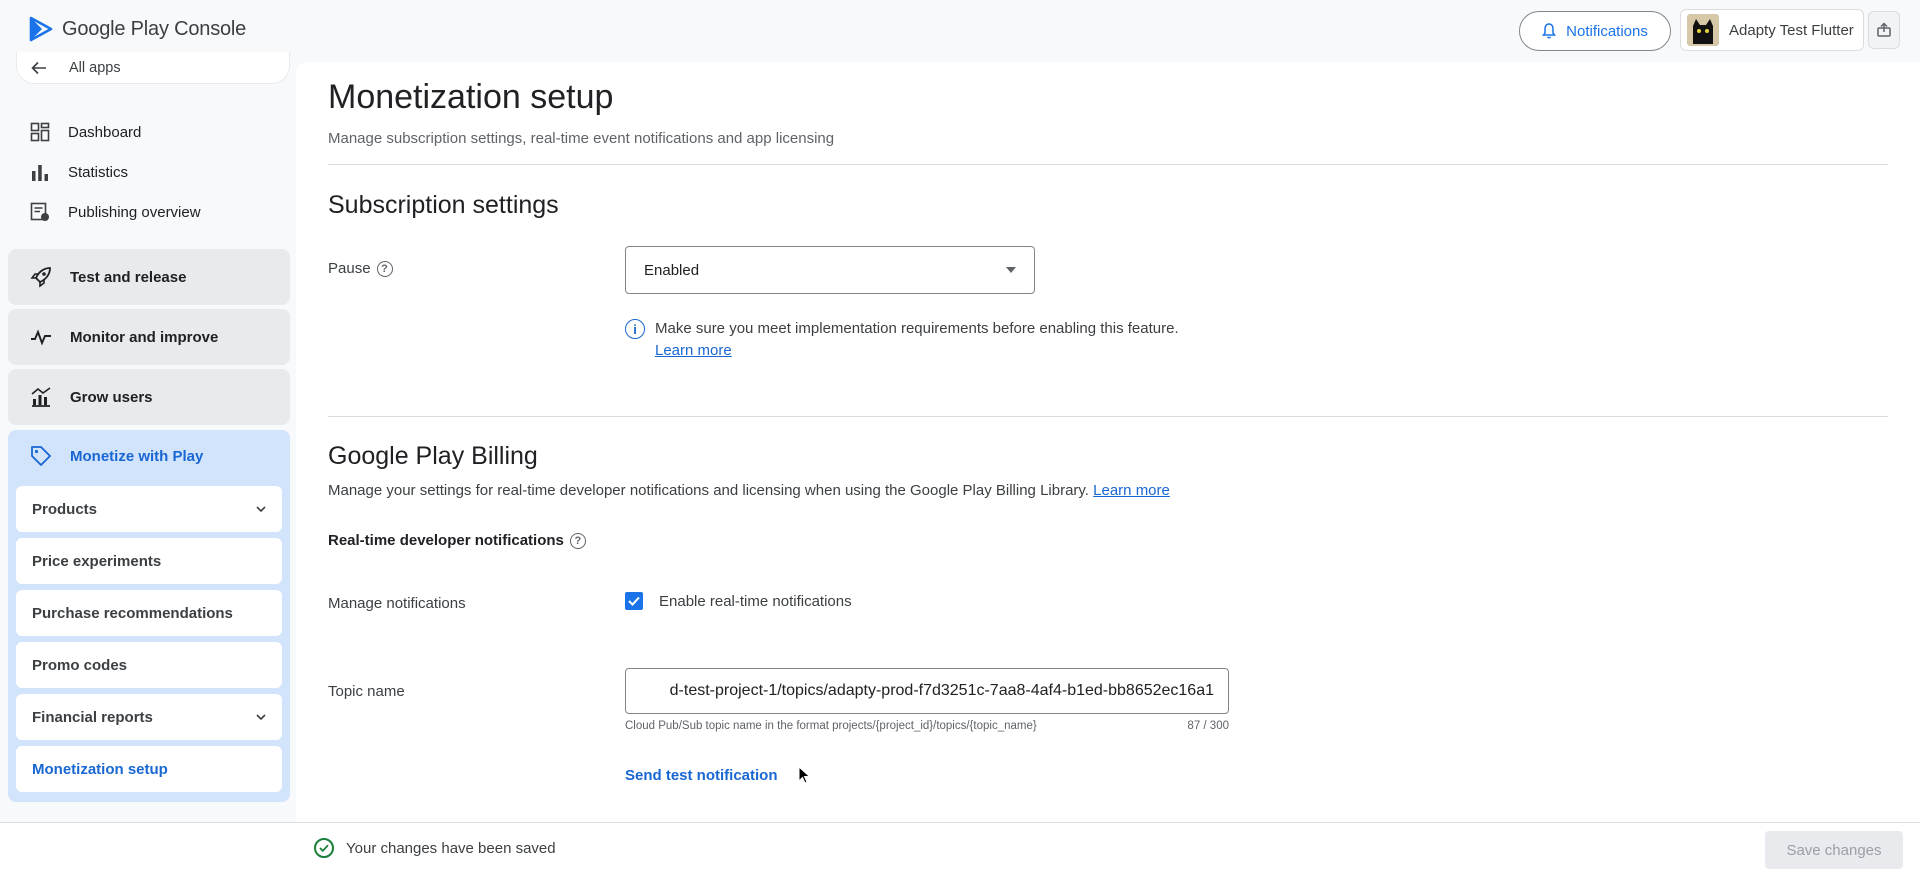 This screenshot has height=876, width=1920. What do you see at coordinates (148, 132) in the screenshot?
I see `sidebar-item-dashboard: Dashboard` at bounding box center [148, 132].